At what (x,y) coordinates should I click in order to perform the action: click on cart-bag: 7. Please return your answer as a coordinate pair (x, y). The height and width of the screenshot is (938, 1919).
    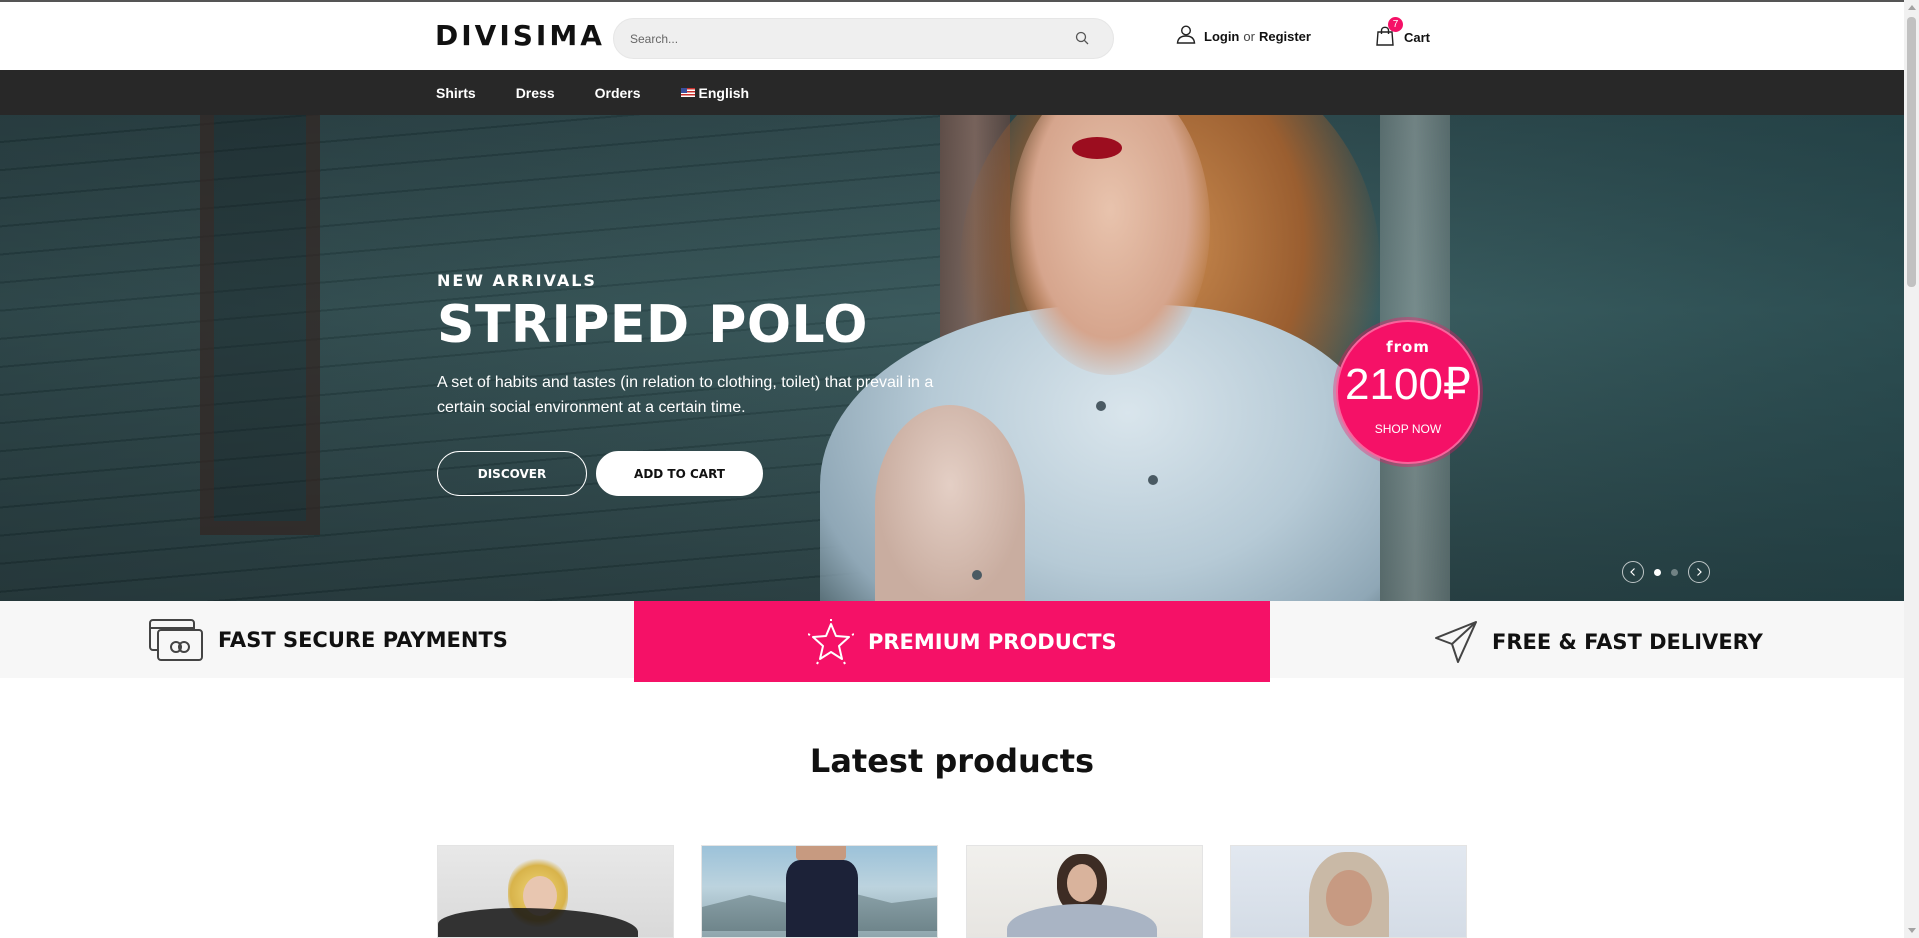
    Looking at the image, I should click on (1389, 33).